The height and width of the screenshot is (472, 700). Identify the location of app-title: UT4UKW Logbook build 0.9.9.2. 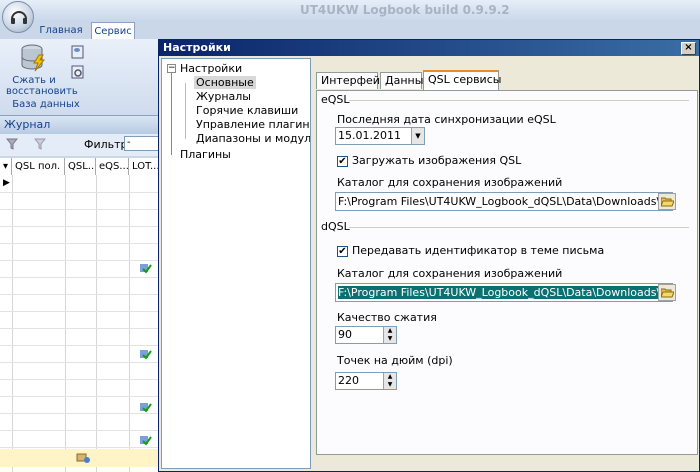
(405, 10).